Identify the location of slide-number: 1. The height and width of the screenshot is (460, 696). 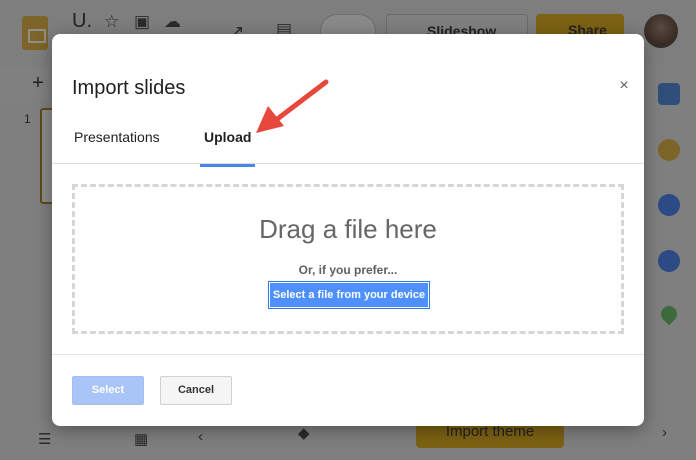
(27, 119).